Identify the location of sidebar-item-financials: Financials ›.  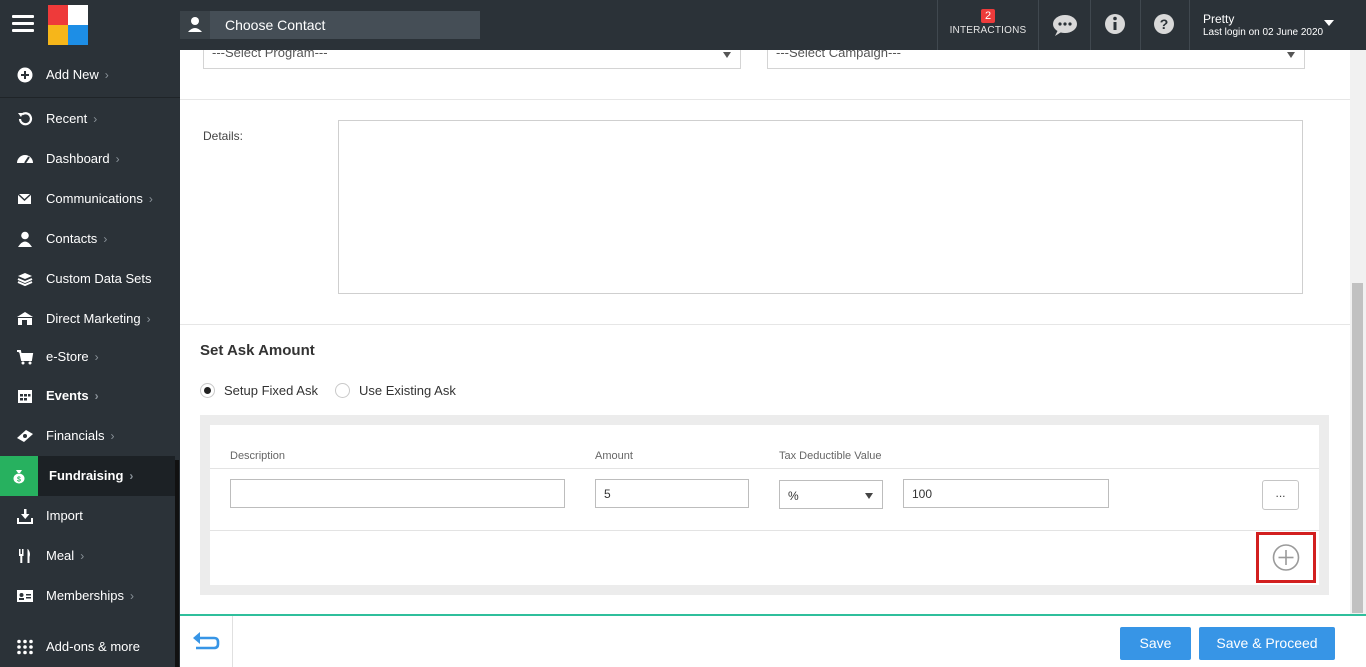
(87, 436).